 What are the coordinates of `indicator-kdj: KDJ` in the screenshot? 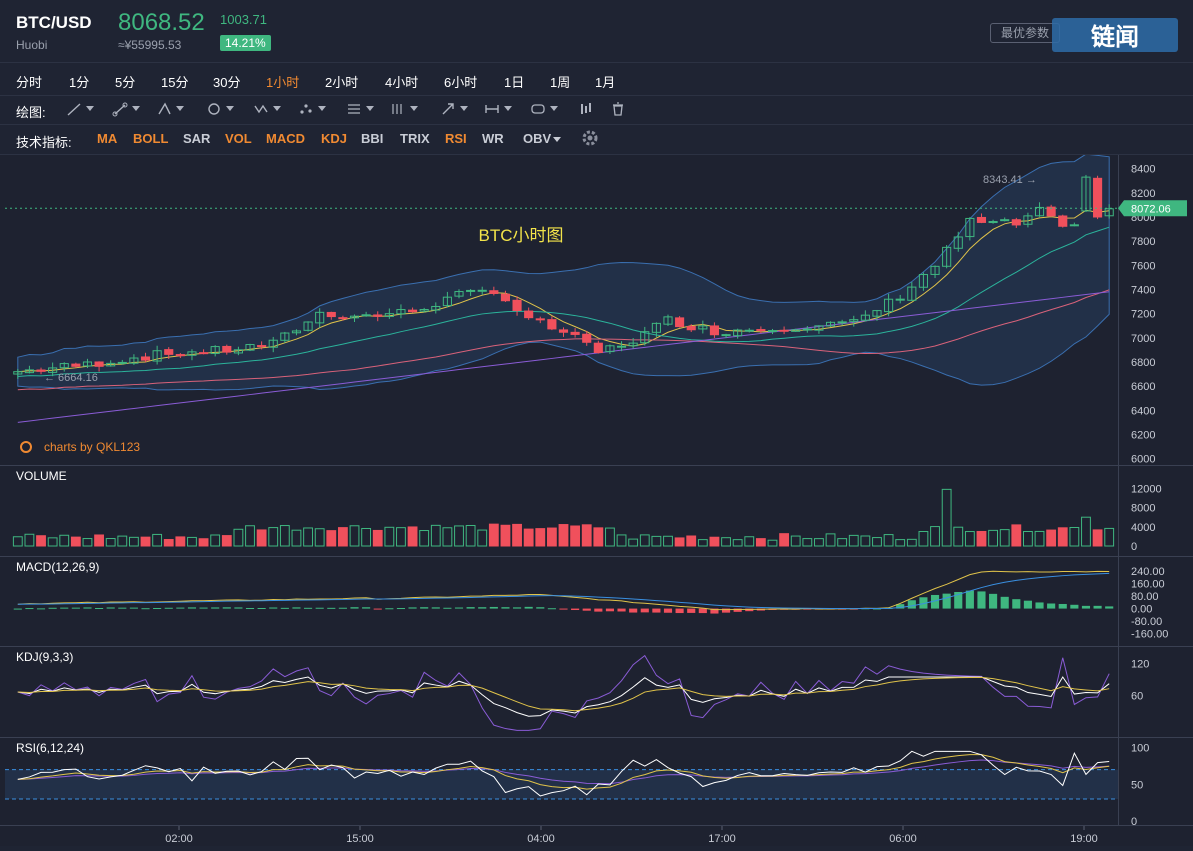 It's located at (334, 138).